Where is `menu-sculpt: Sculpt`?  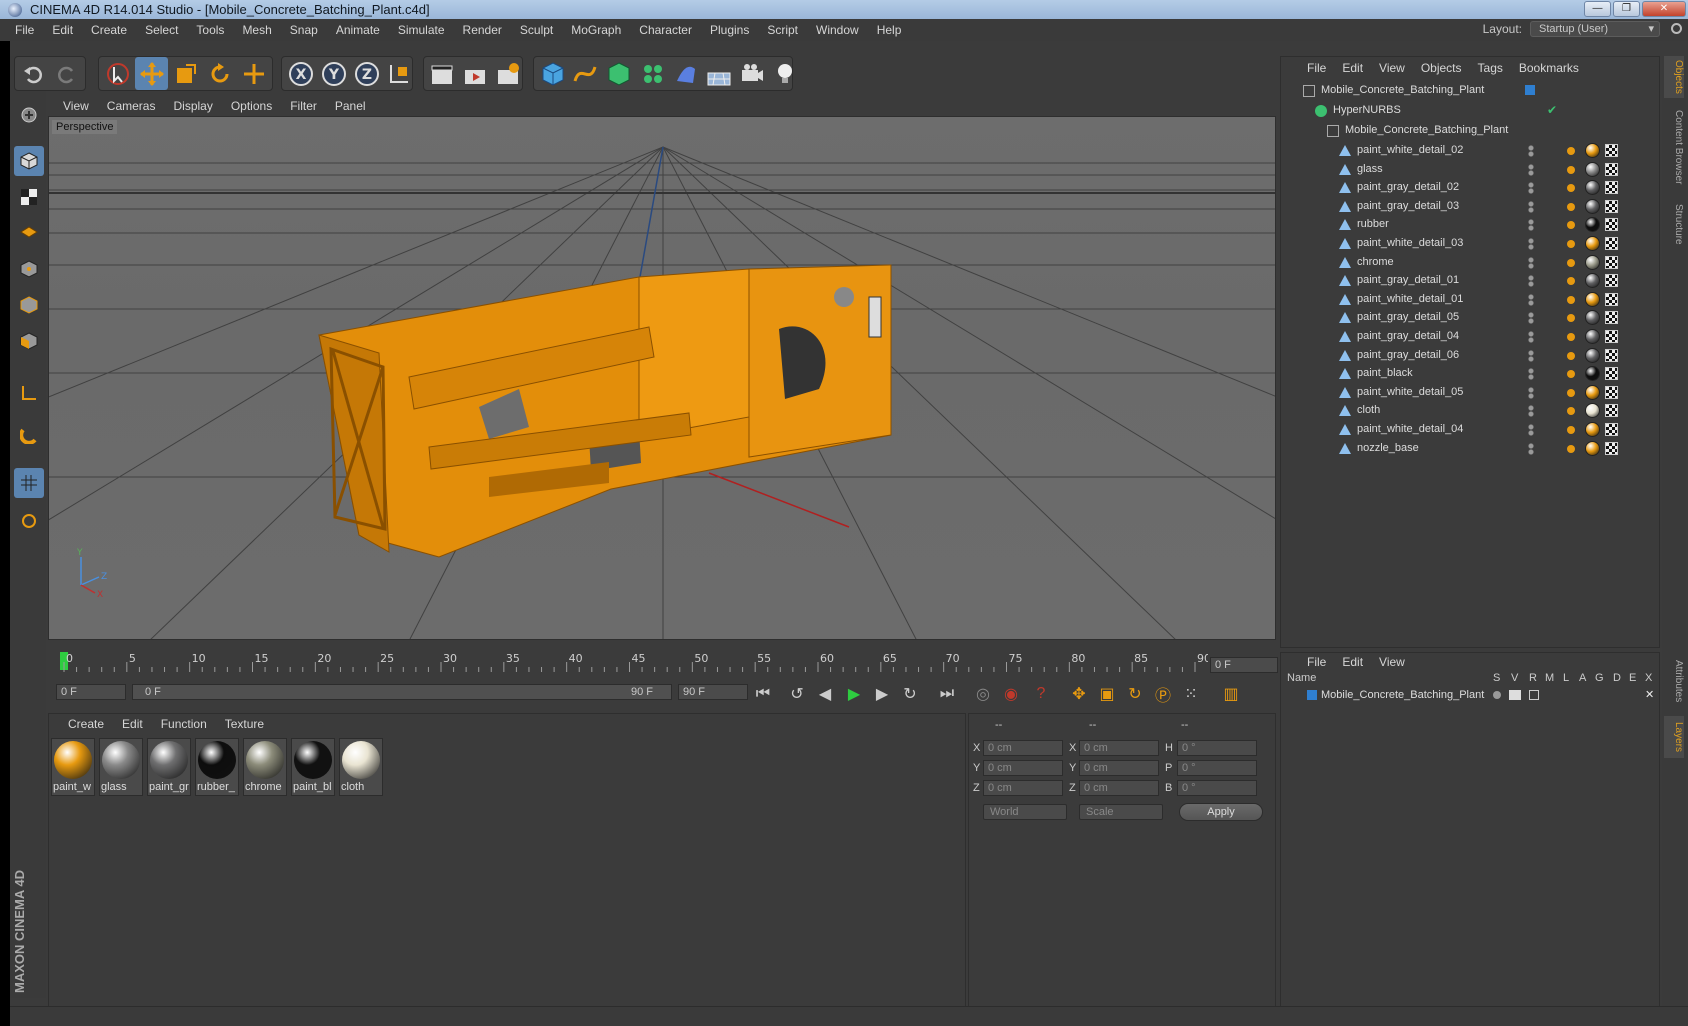 menu-sculpt: Sculpt is located at coordinates (536, 30).